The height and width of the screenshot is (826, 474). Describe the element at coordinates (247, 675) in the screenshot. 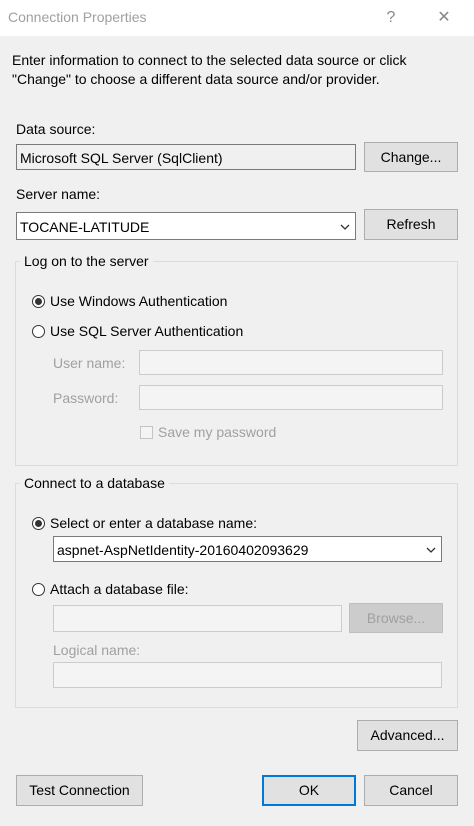

I see `logical-name-input` at that location.